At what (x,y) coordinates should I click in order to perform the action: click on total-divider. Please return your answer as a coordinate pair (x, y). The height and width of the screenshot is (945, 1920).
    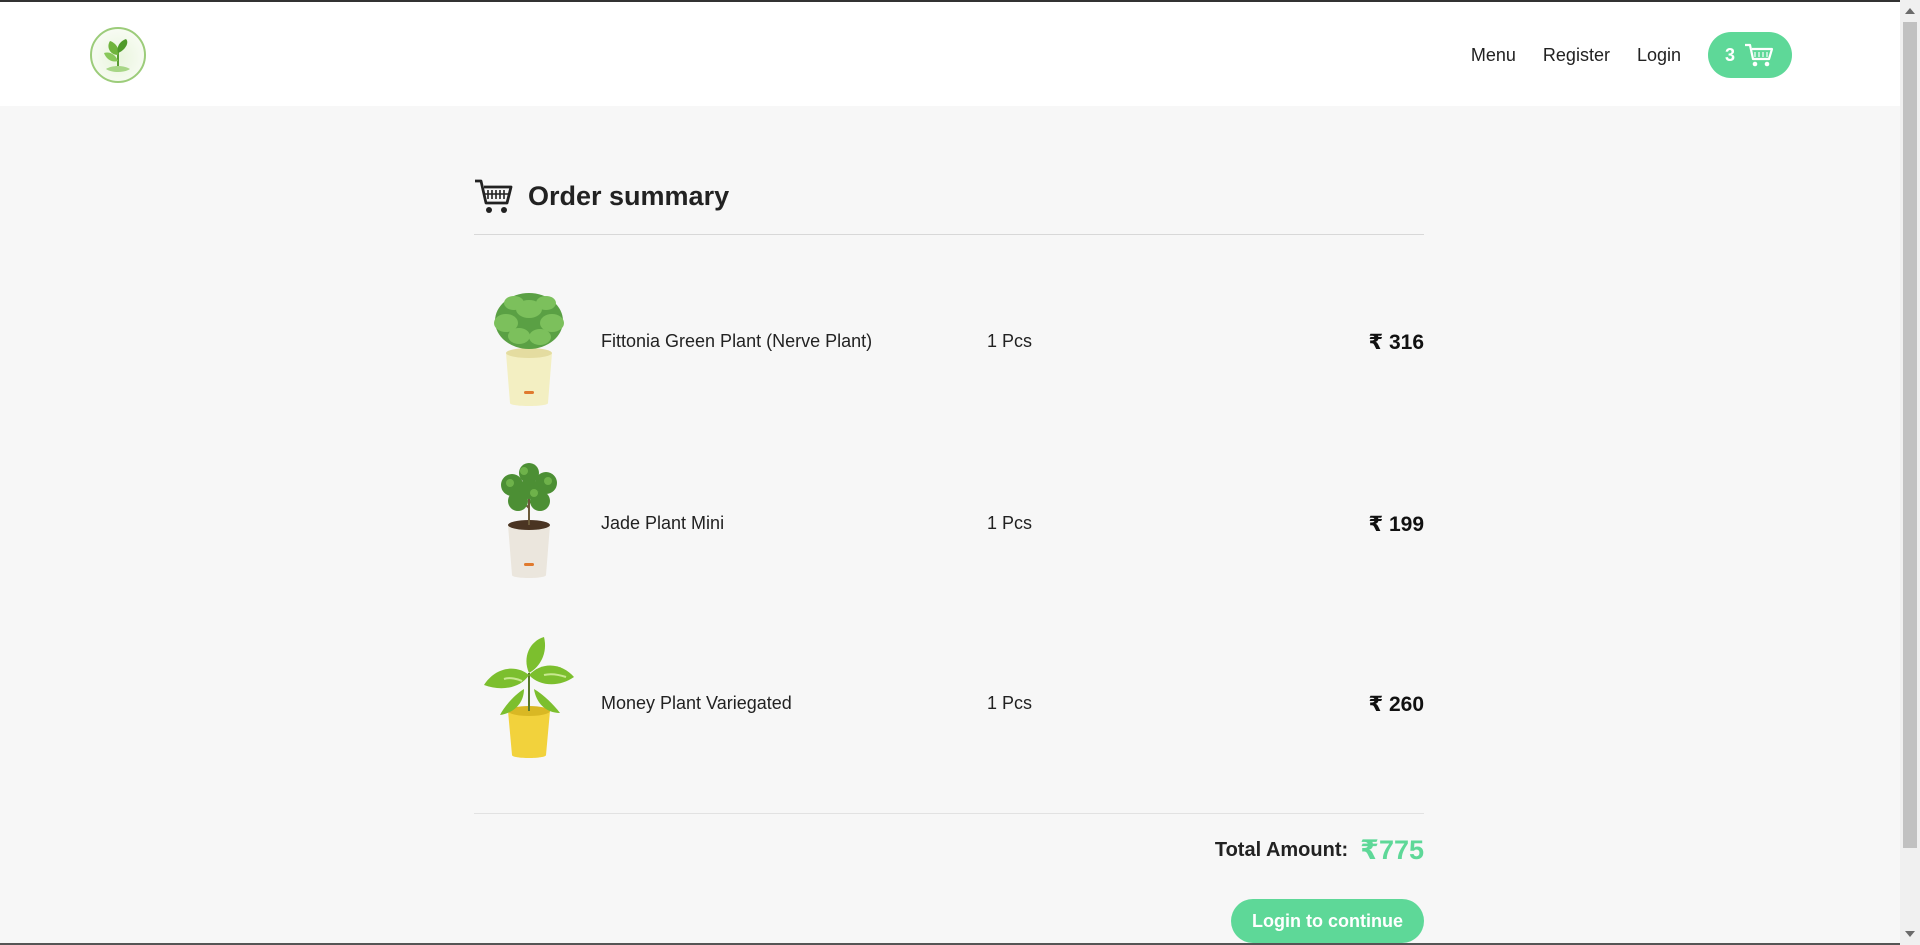
    Looking at the image, I should click on (949, 813).